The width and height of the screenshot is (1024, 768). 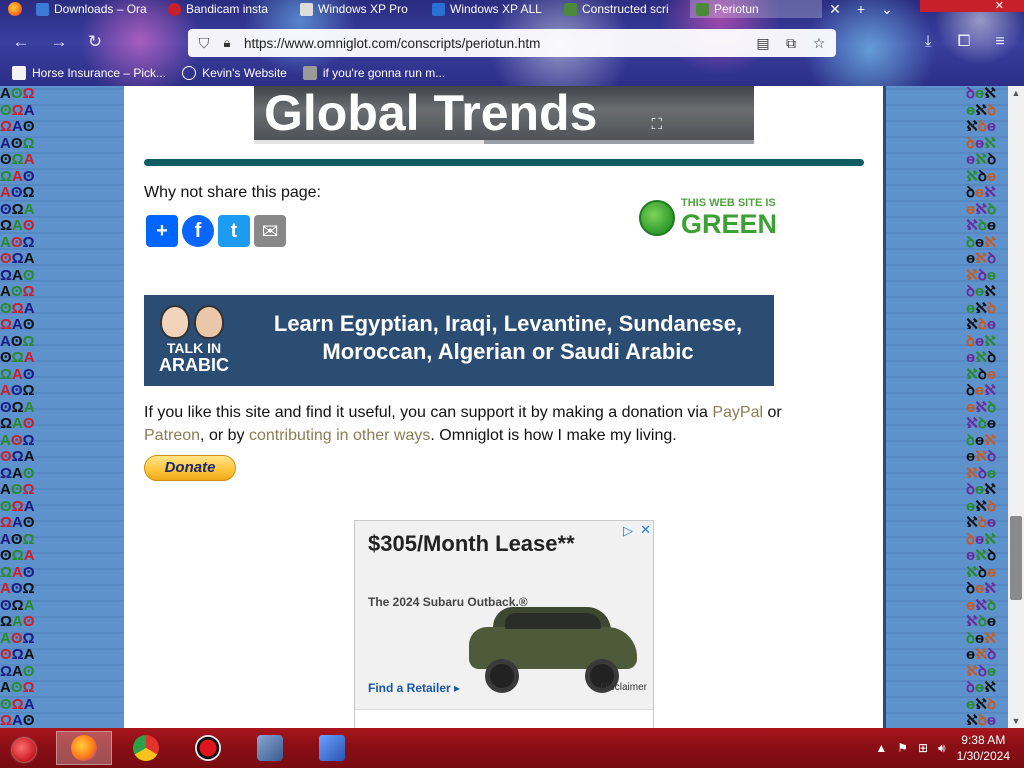 I want to click on scroll-up-icon: ▲, so click(x=1016, y=93).